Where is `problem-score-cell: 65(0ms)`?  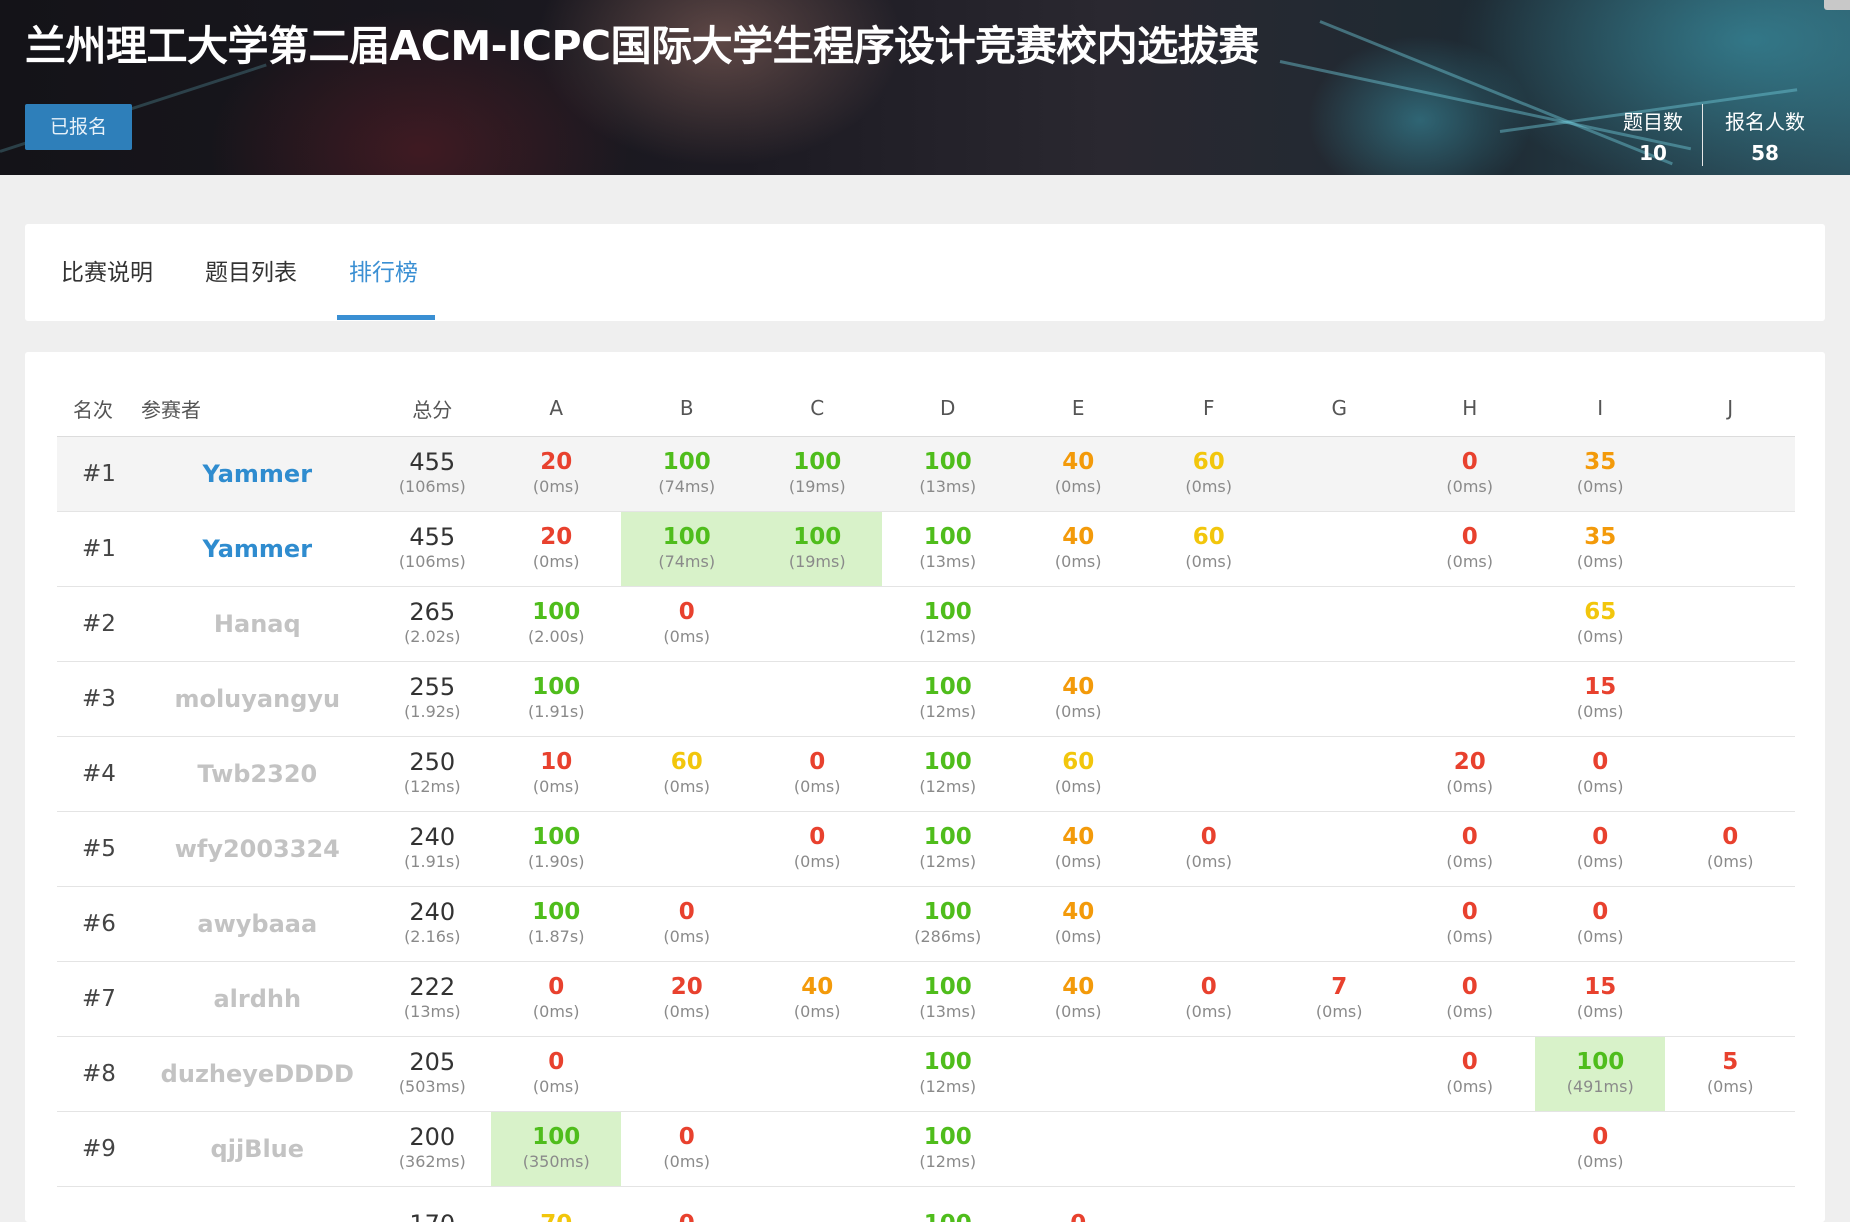 problem-score-cell: 65(0ms) is located at coordinates (1600, 624).